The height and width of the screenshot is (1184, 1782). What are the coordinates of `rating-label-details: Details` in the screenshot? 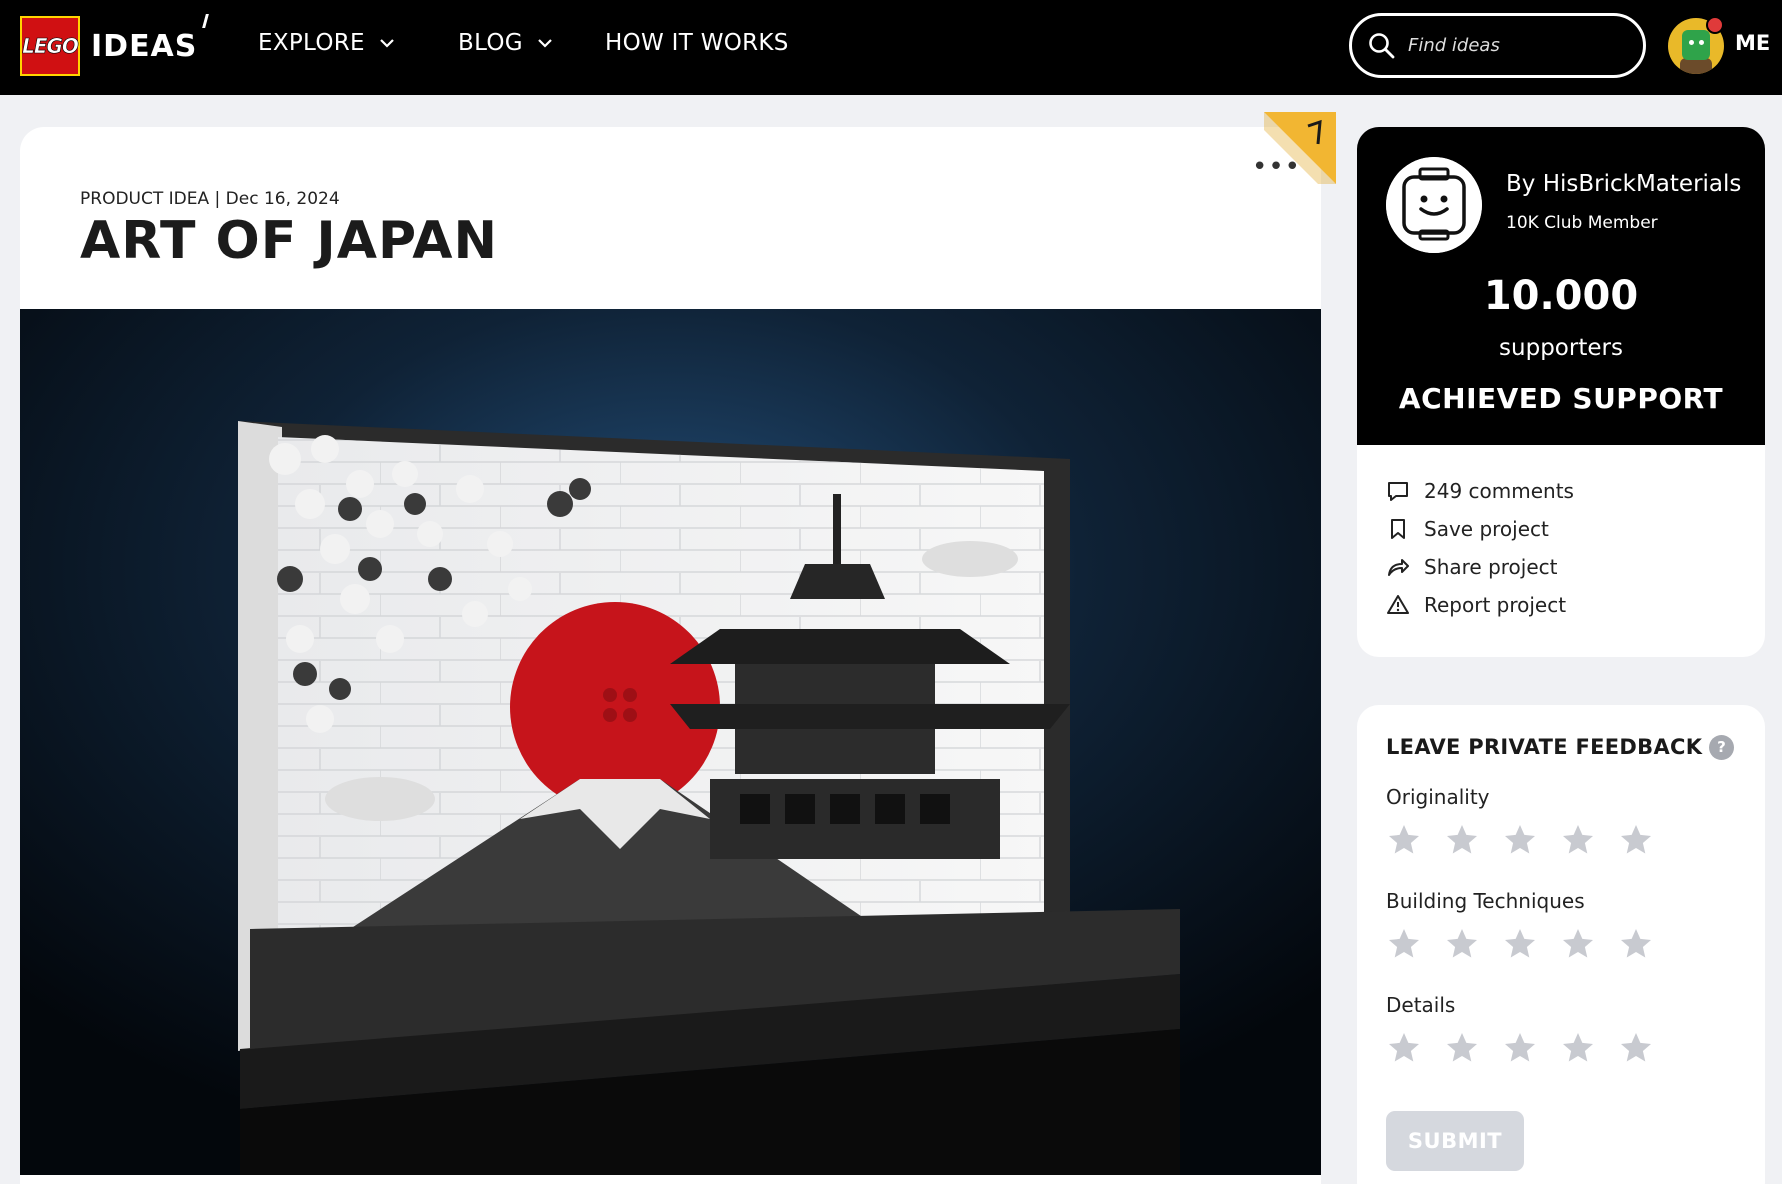 It's located at (1421, 1005).